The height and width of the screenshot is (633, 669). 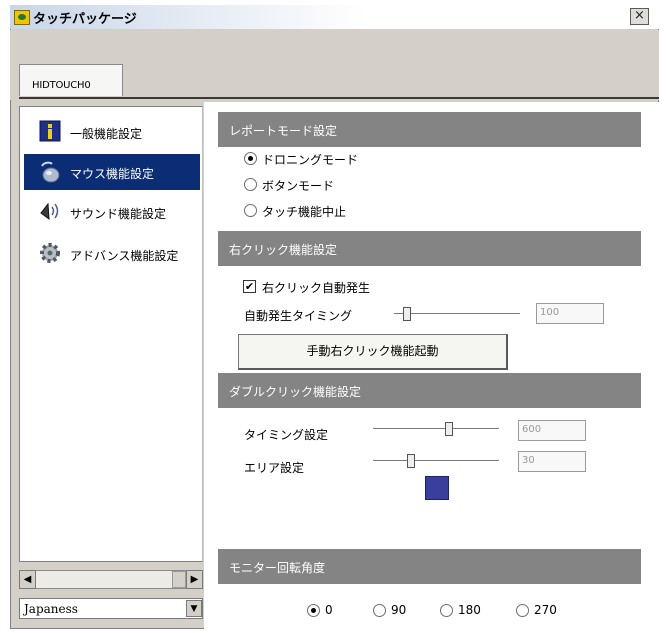 I want to click on app-icon, so click(x=22, y=17).